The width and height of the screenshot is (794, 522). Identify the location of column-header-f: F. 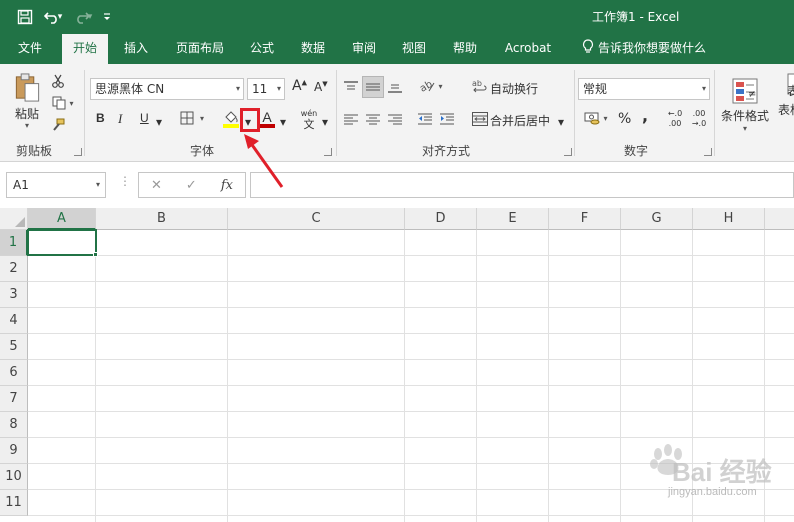
(585, 219).